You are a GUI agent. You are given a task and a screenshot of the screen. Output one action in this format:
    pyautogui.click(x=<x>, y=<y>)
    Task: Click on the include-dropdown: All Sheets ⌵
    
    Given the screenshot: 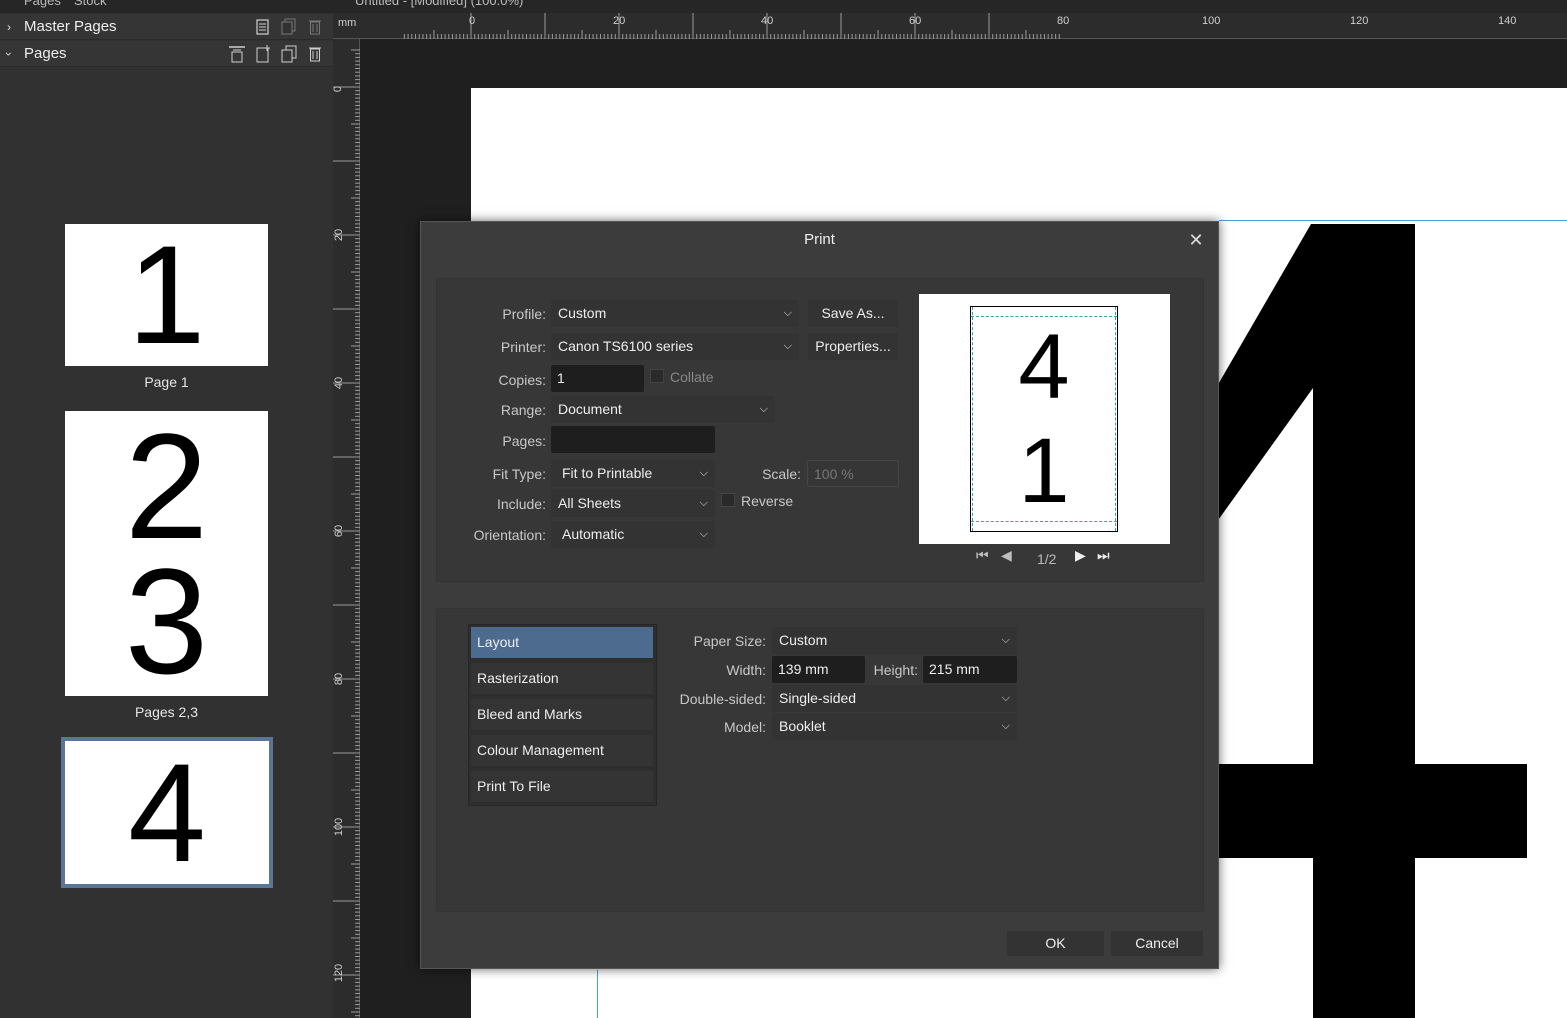 What is the action you would take?
    pyautogui.click(x=633, y=503)
    